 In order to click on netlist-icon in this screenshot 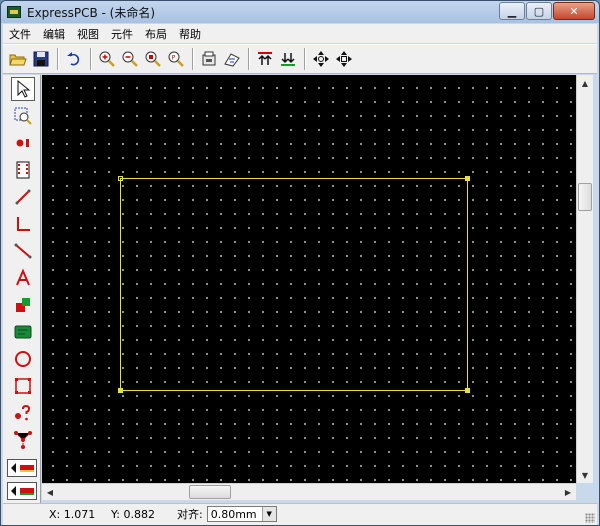, I will do `click(23, 440)`.